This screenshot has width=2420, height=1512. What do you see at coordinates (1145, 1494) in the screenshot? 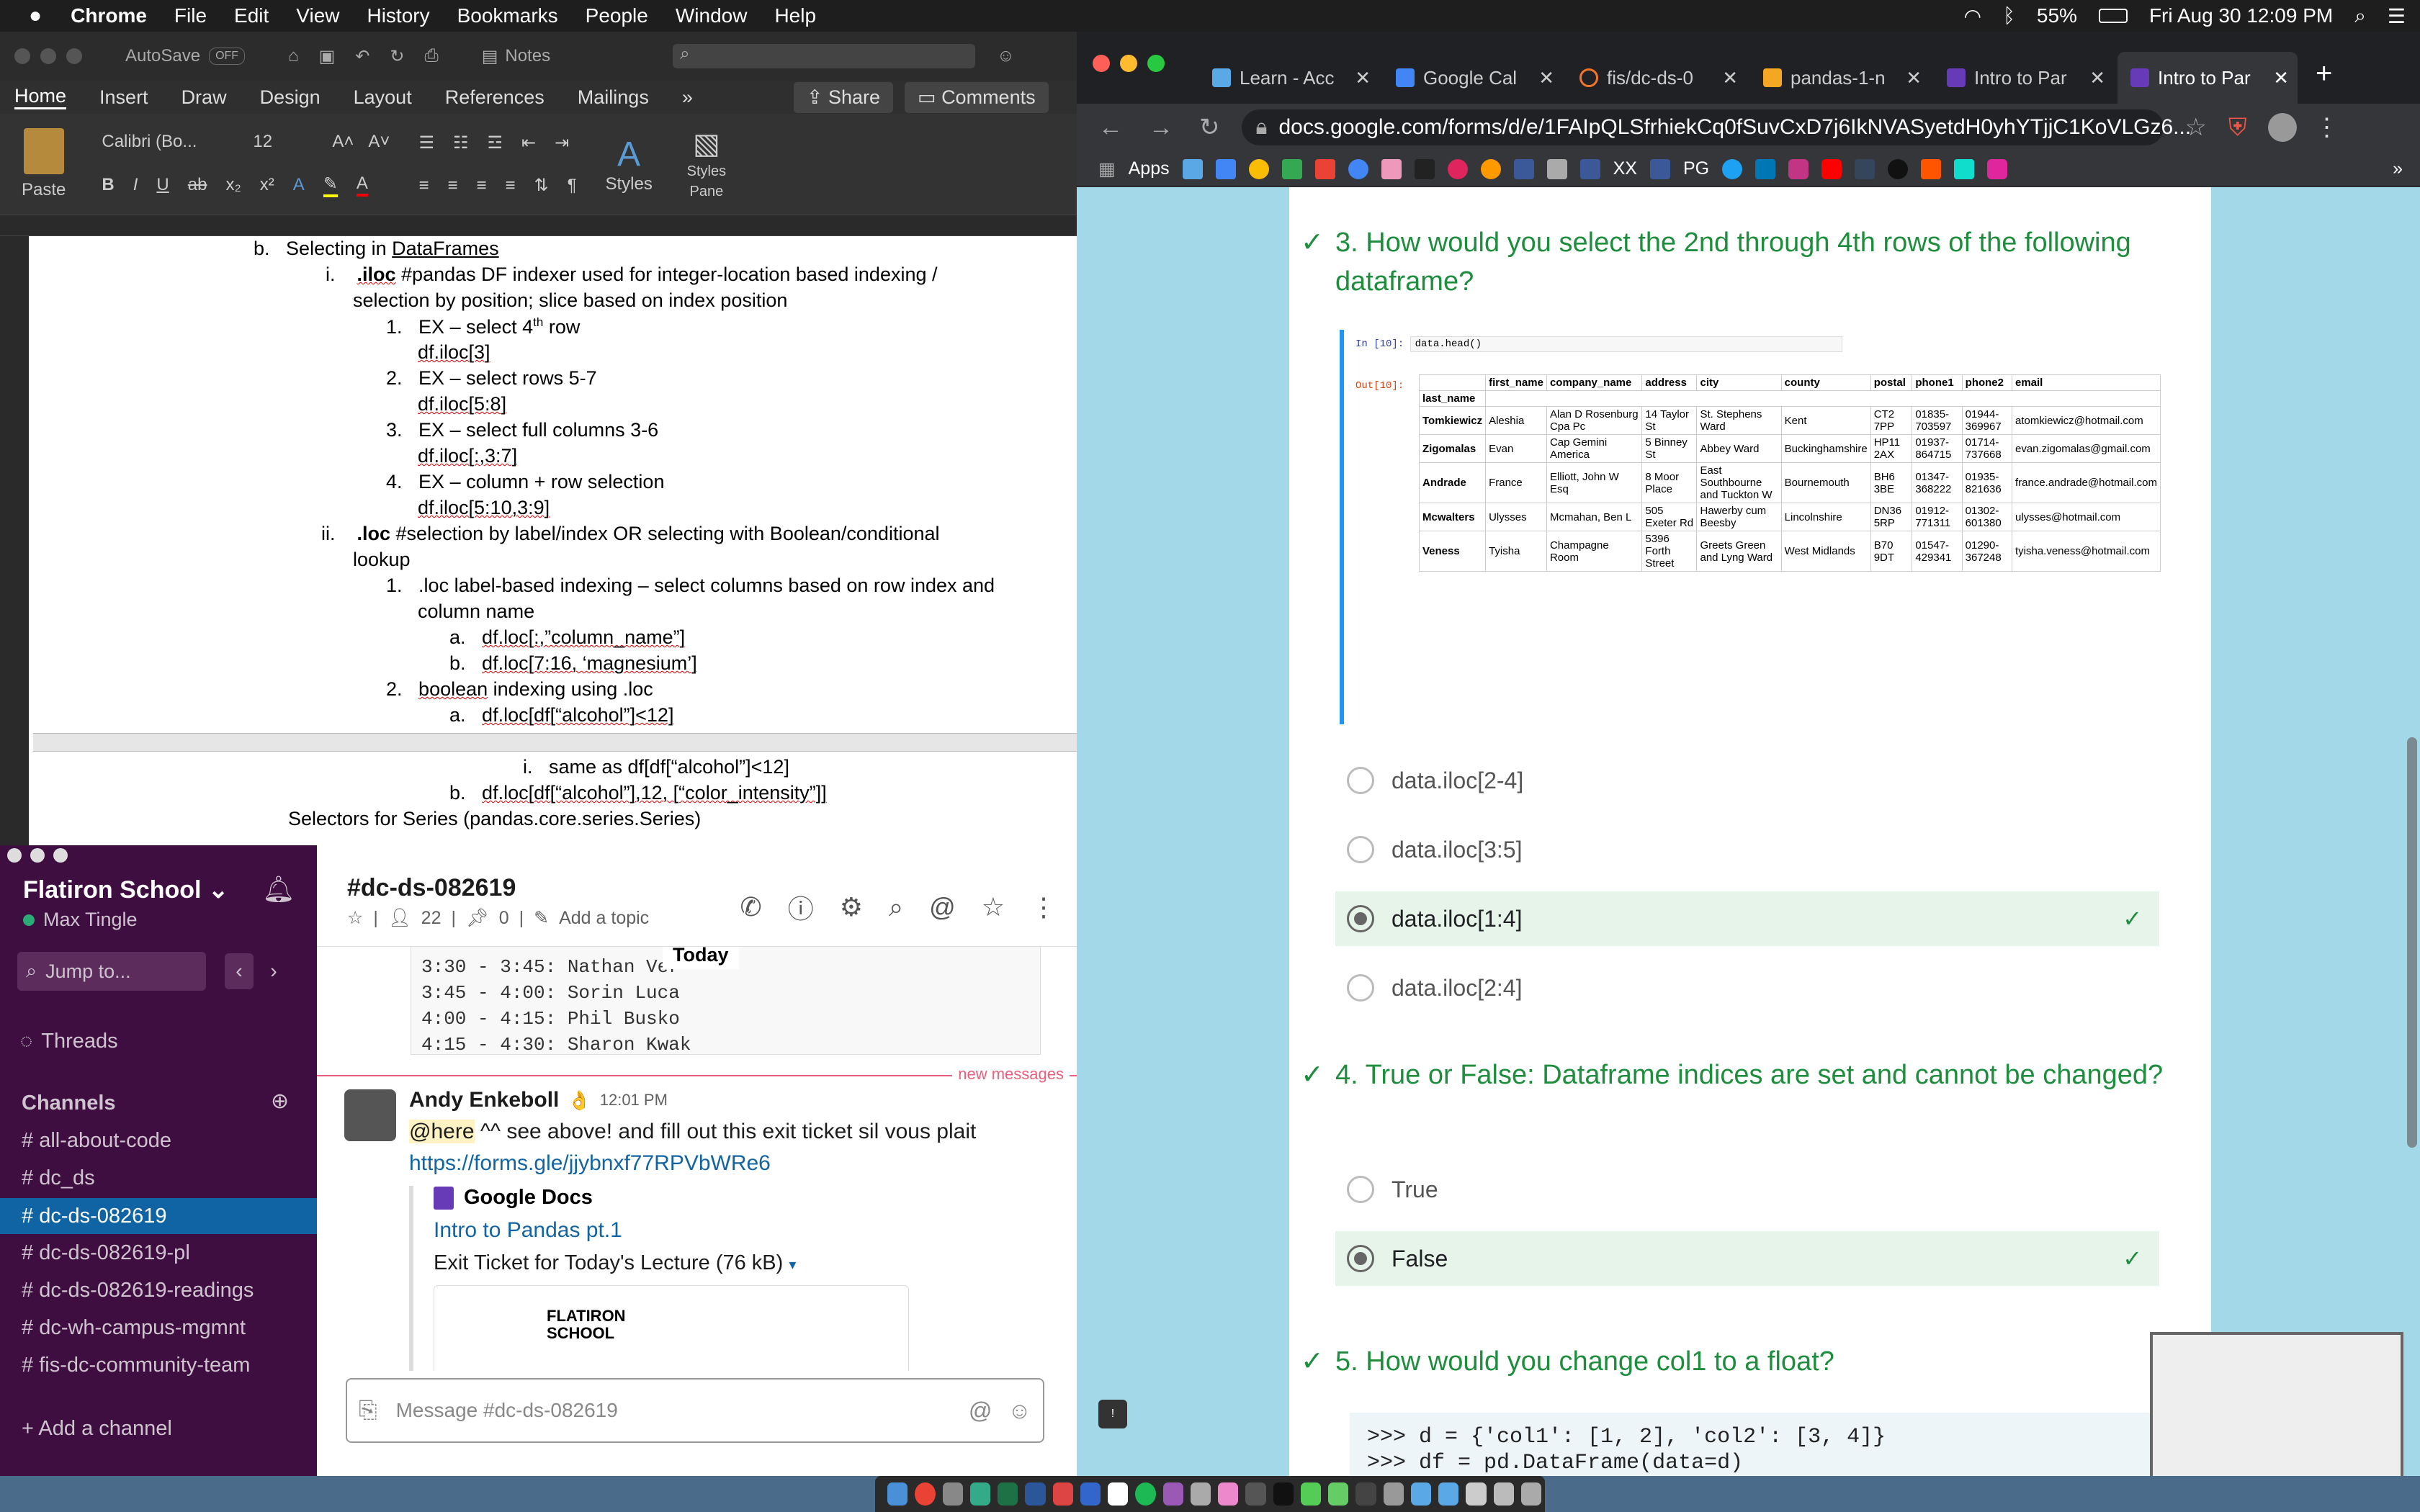
I see `spotify-icon` at bounding box center [1145, 1494].